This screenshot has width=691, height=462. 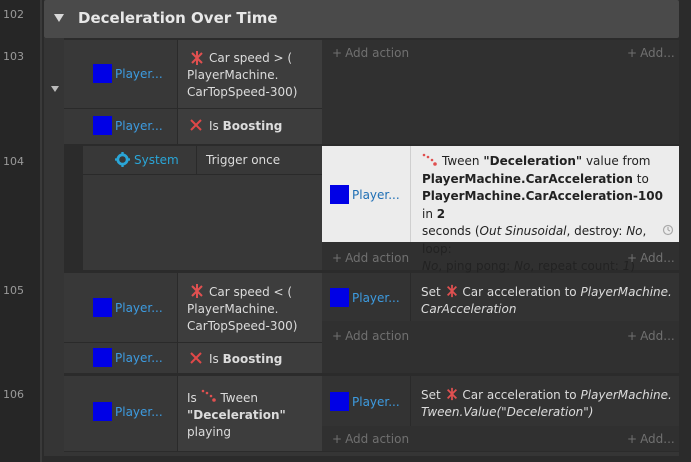 What do you see at coordinates (13, 56) in the screenshot?
I see `line-number: 103` at bounding box center [13, 56].